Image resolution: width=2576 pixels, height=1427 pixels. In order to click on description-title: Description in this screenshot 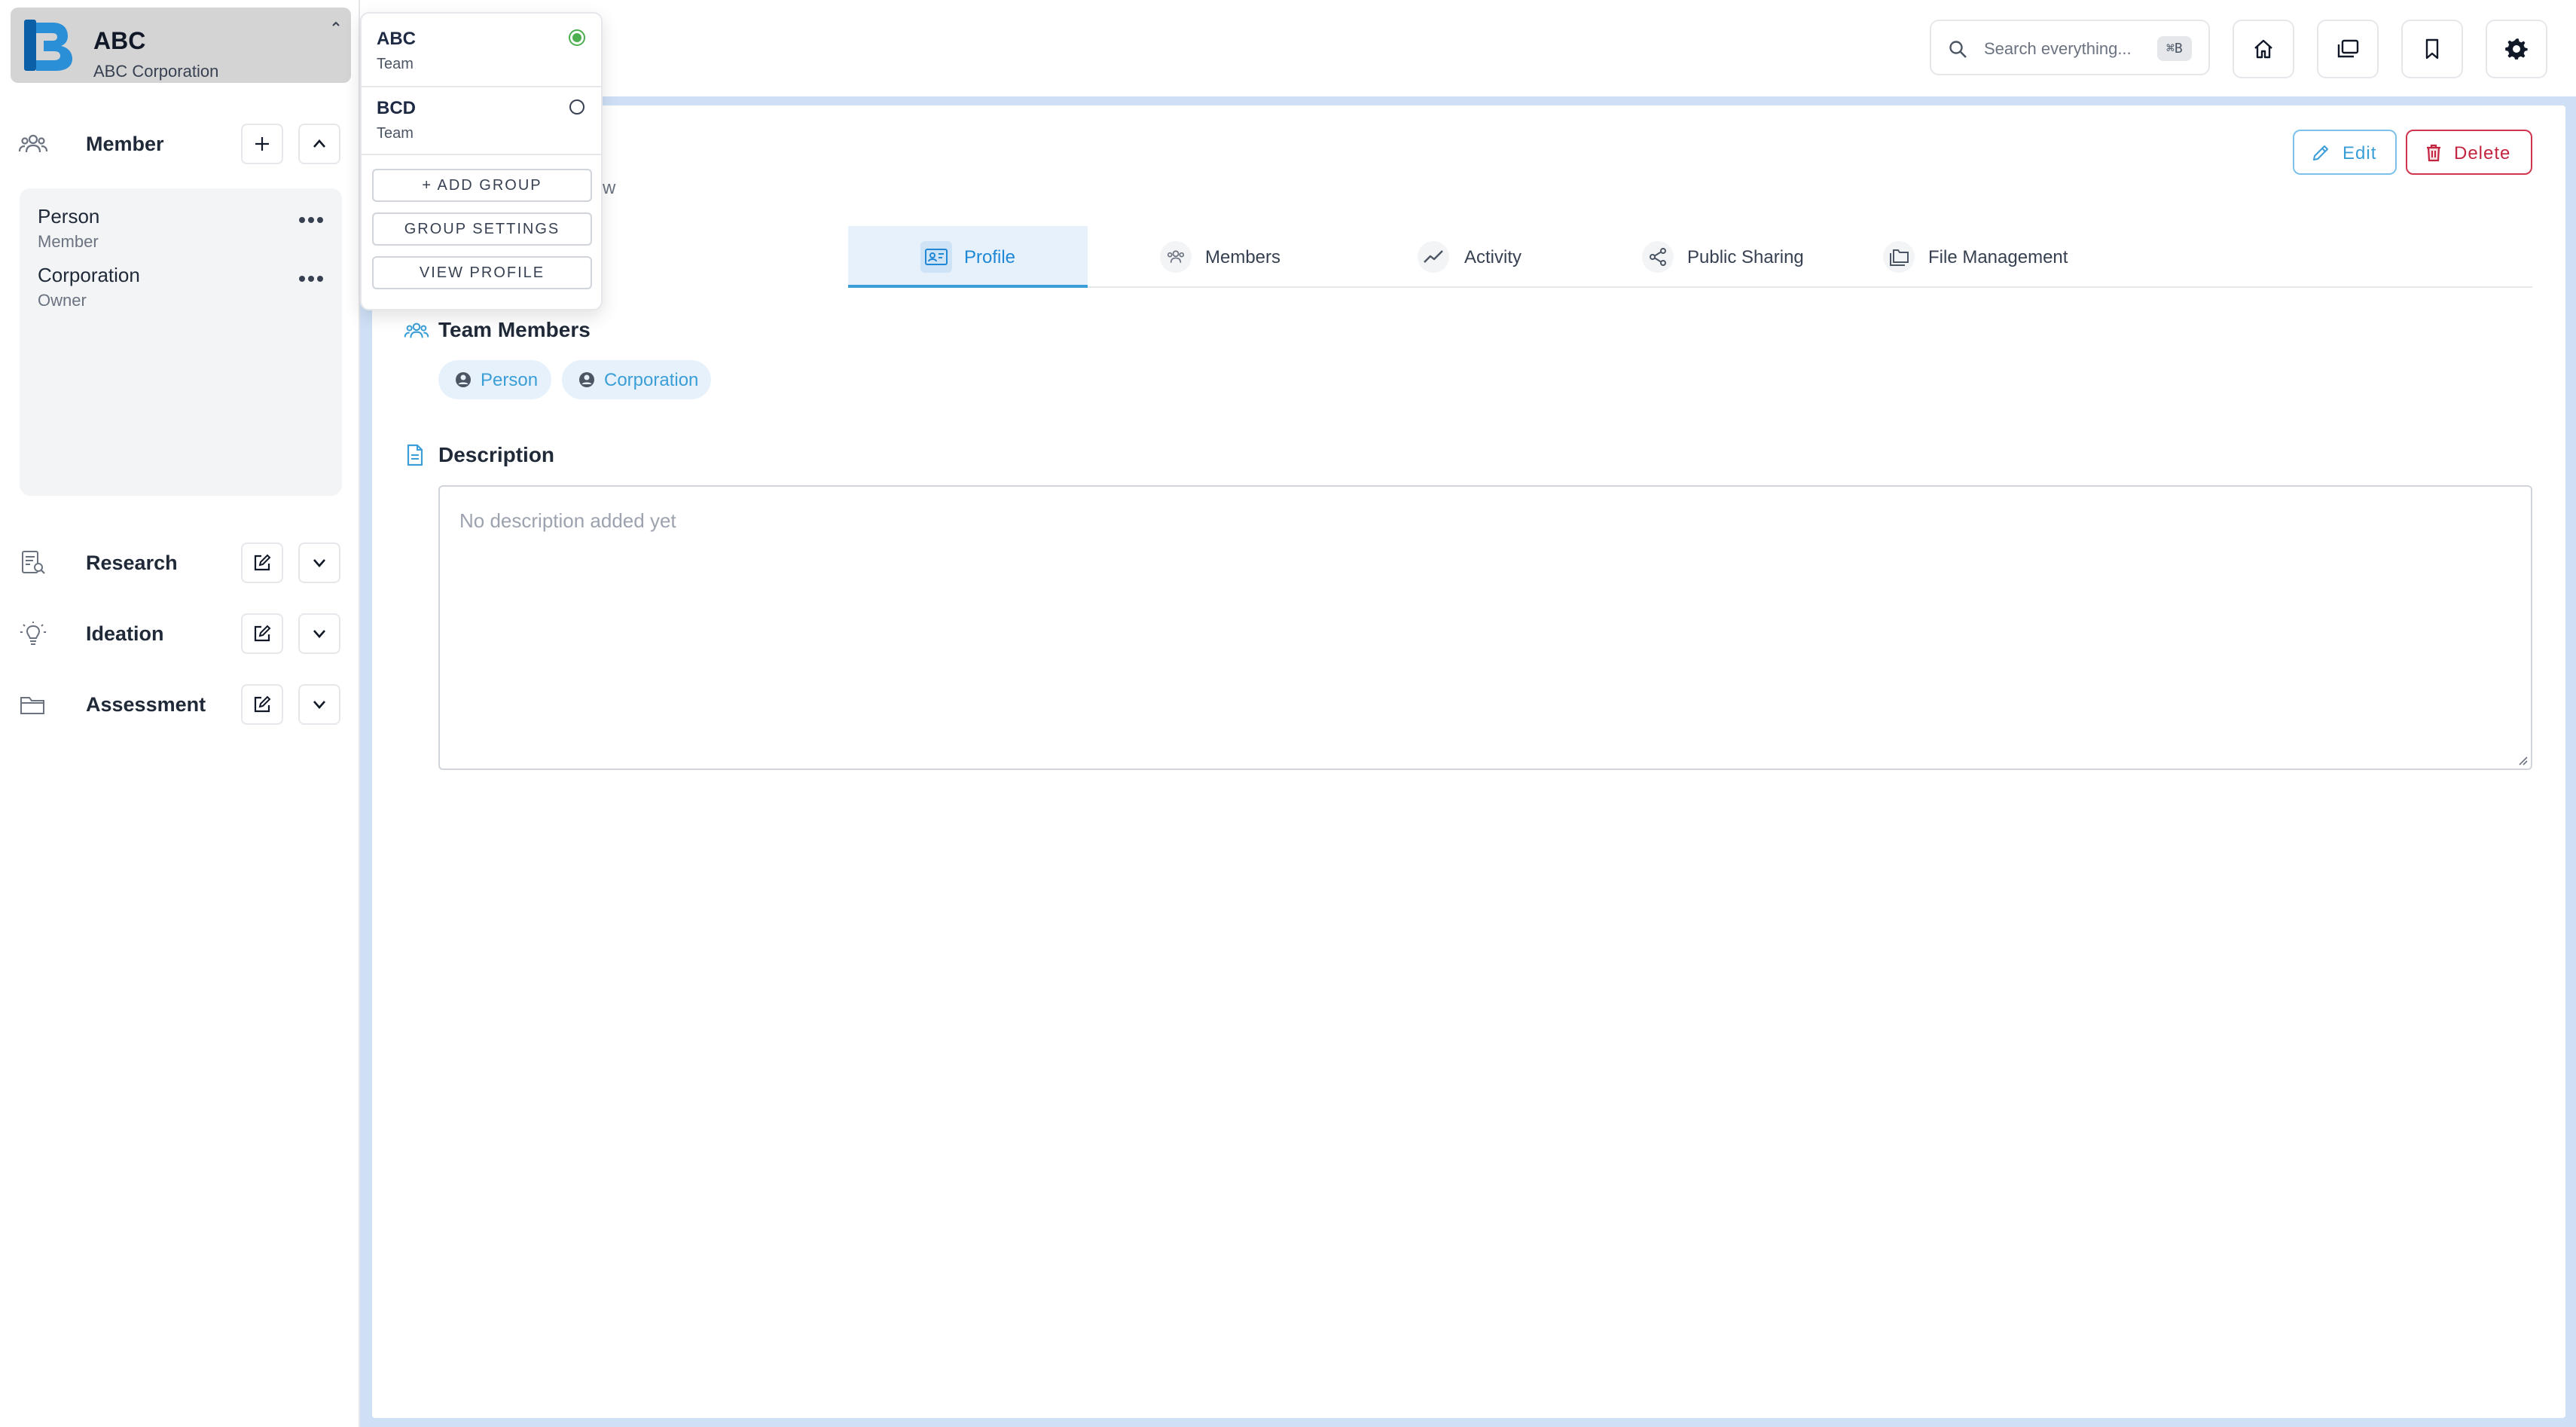, I will do `click(497, 454)`.